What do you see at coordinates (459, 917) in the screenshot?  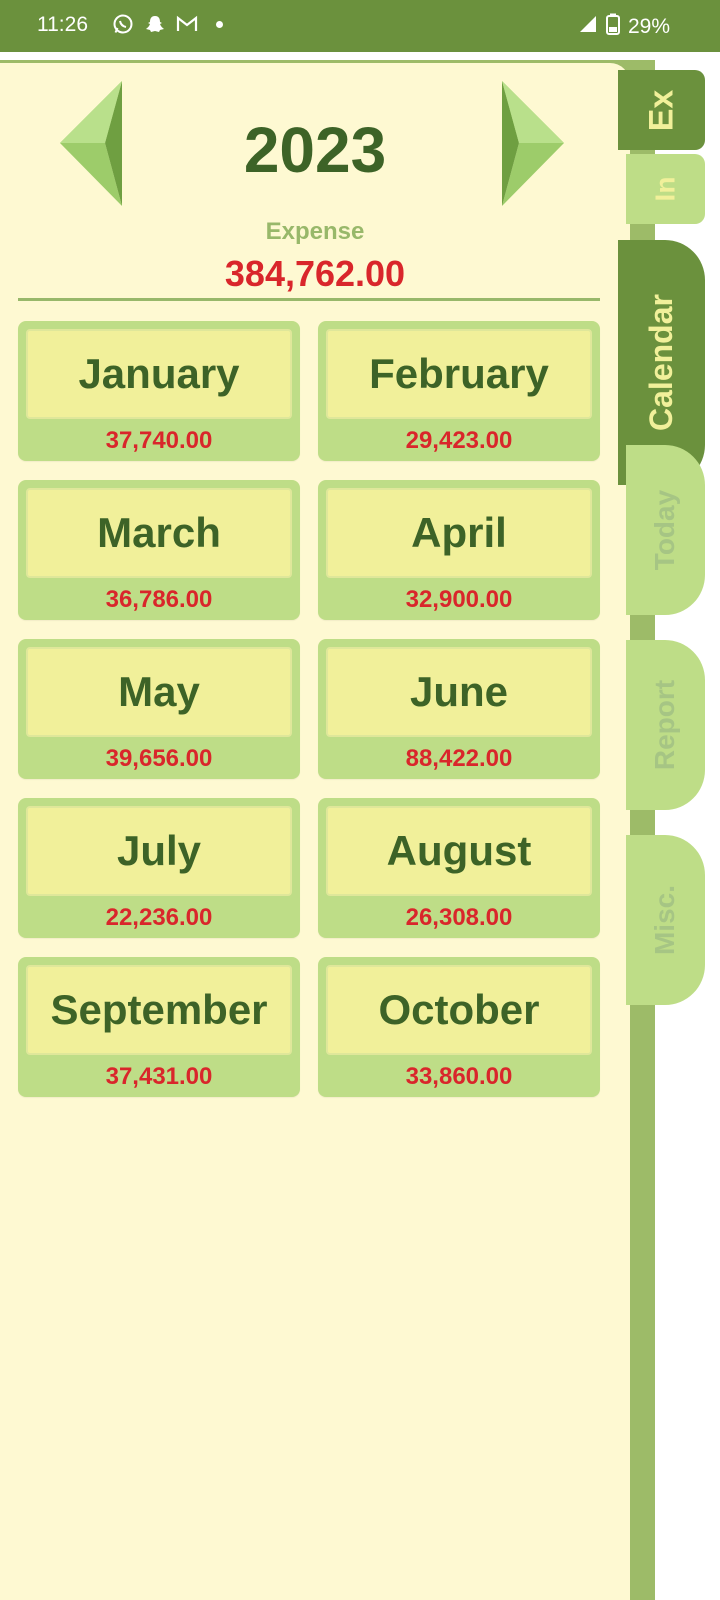 I see `month-amount: 26,308.00` at bounding box center [459, 917].